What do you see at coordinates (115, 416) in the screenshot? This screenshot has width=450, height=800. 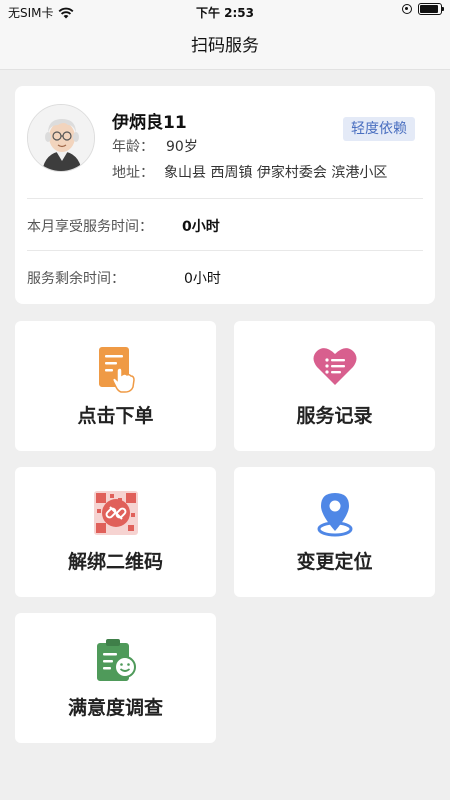 I see `tile-label: 点击下单` at bounding box center [115, 416].